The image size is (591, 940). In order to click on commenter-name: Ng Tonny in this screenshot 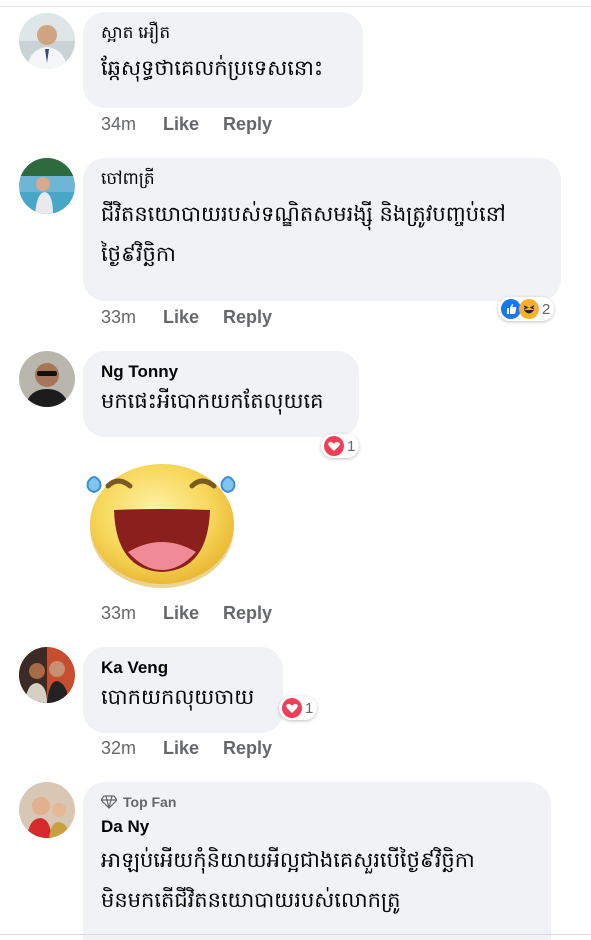, I will do `click(222, 372)`.